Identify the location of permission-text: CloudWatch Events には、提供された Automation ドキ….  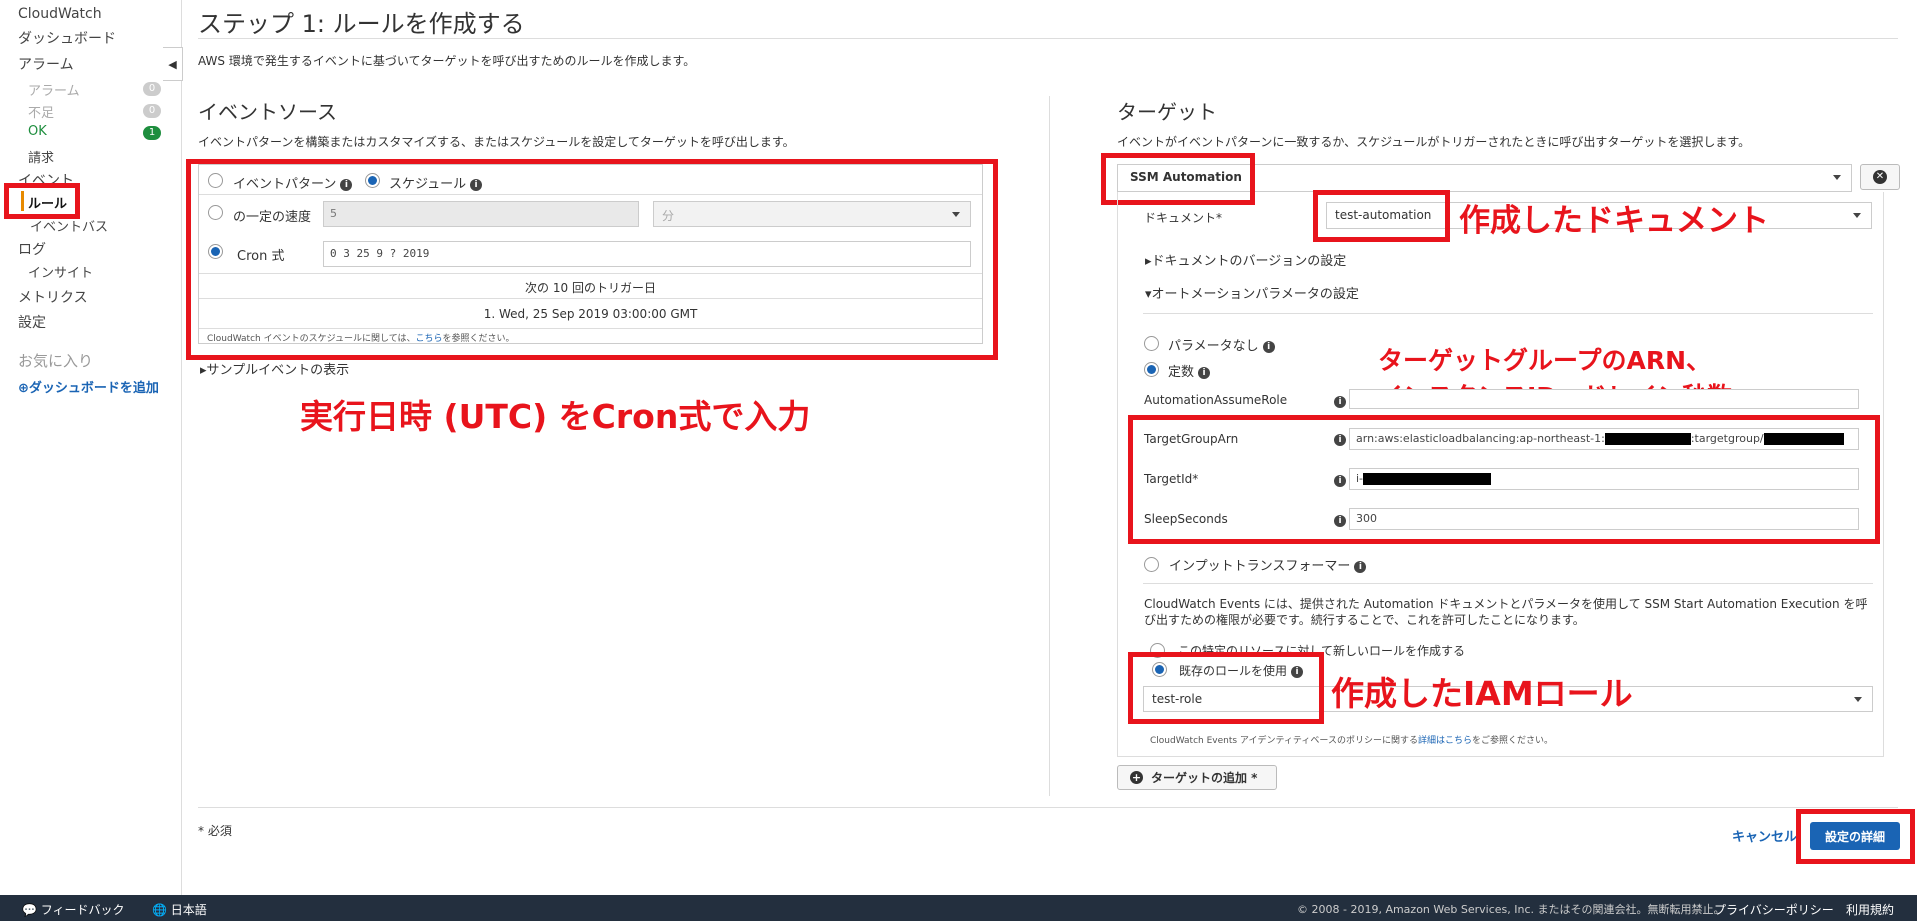
(1506, 612).